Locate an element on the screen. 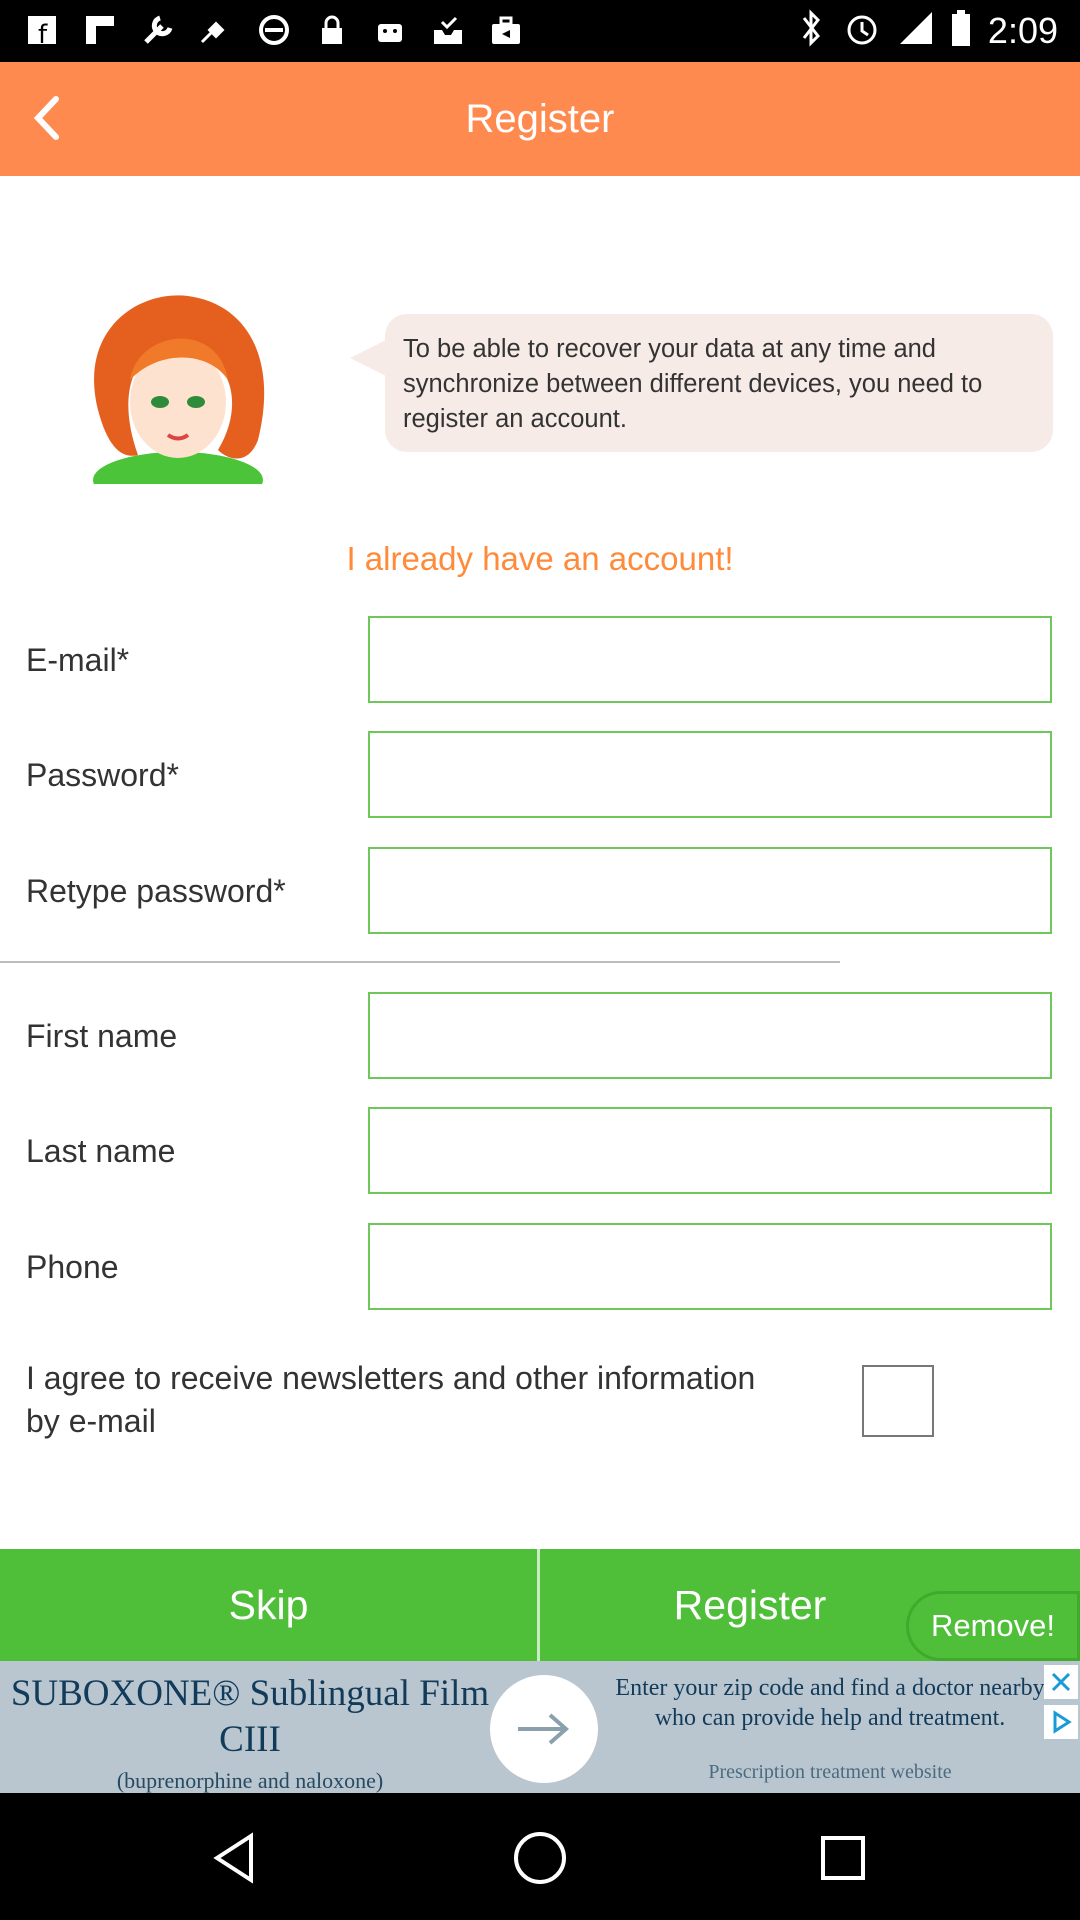 The width and height of the screenshot is (1080, 1920). android-icon is located at coordinates (390, 30).